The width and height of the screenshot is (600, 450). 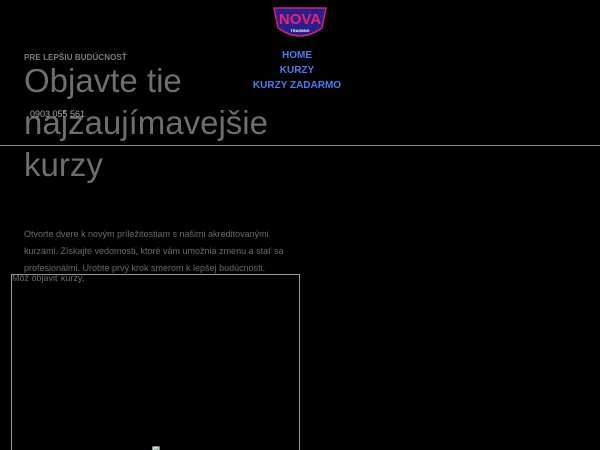 I want to click on video-caption: Môž objaviť kurzy,, so click(x=48, y=278).